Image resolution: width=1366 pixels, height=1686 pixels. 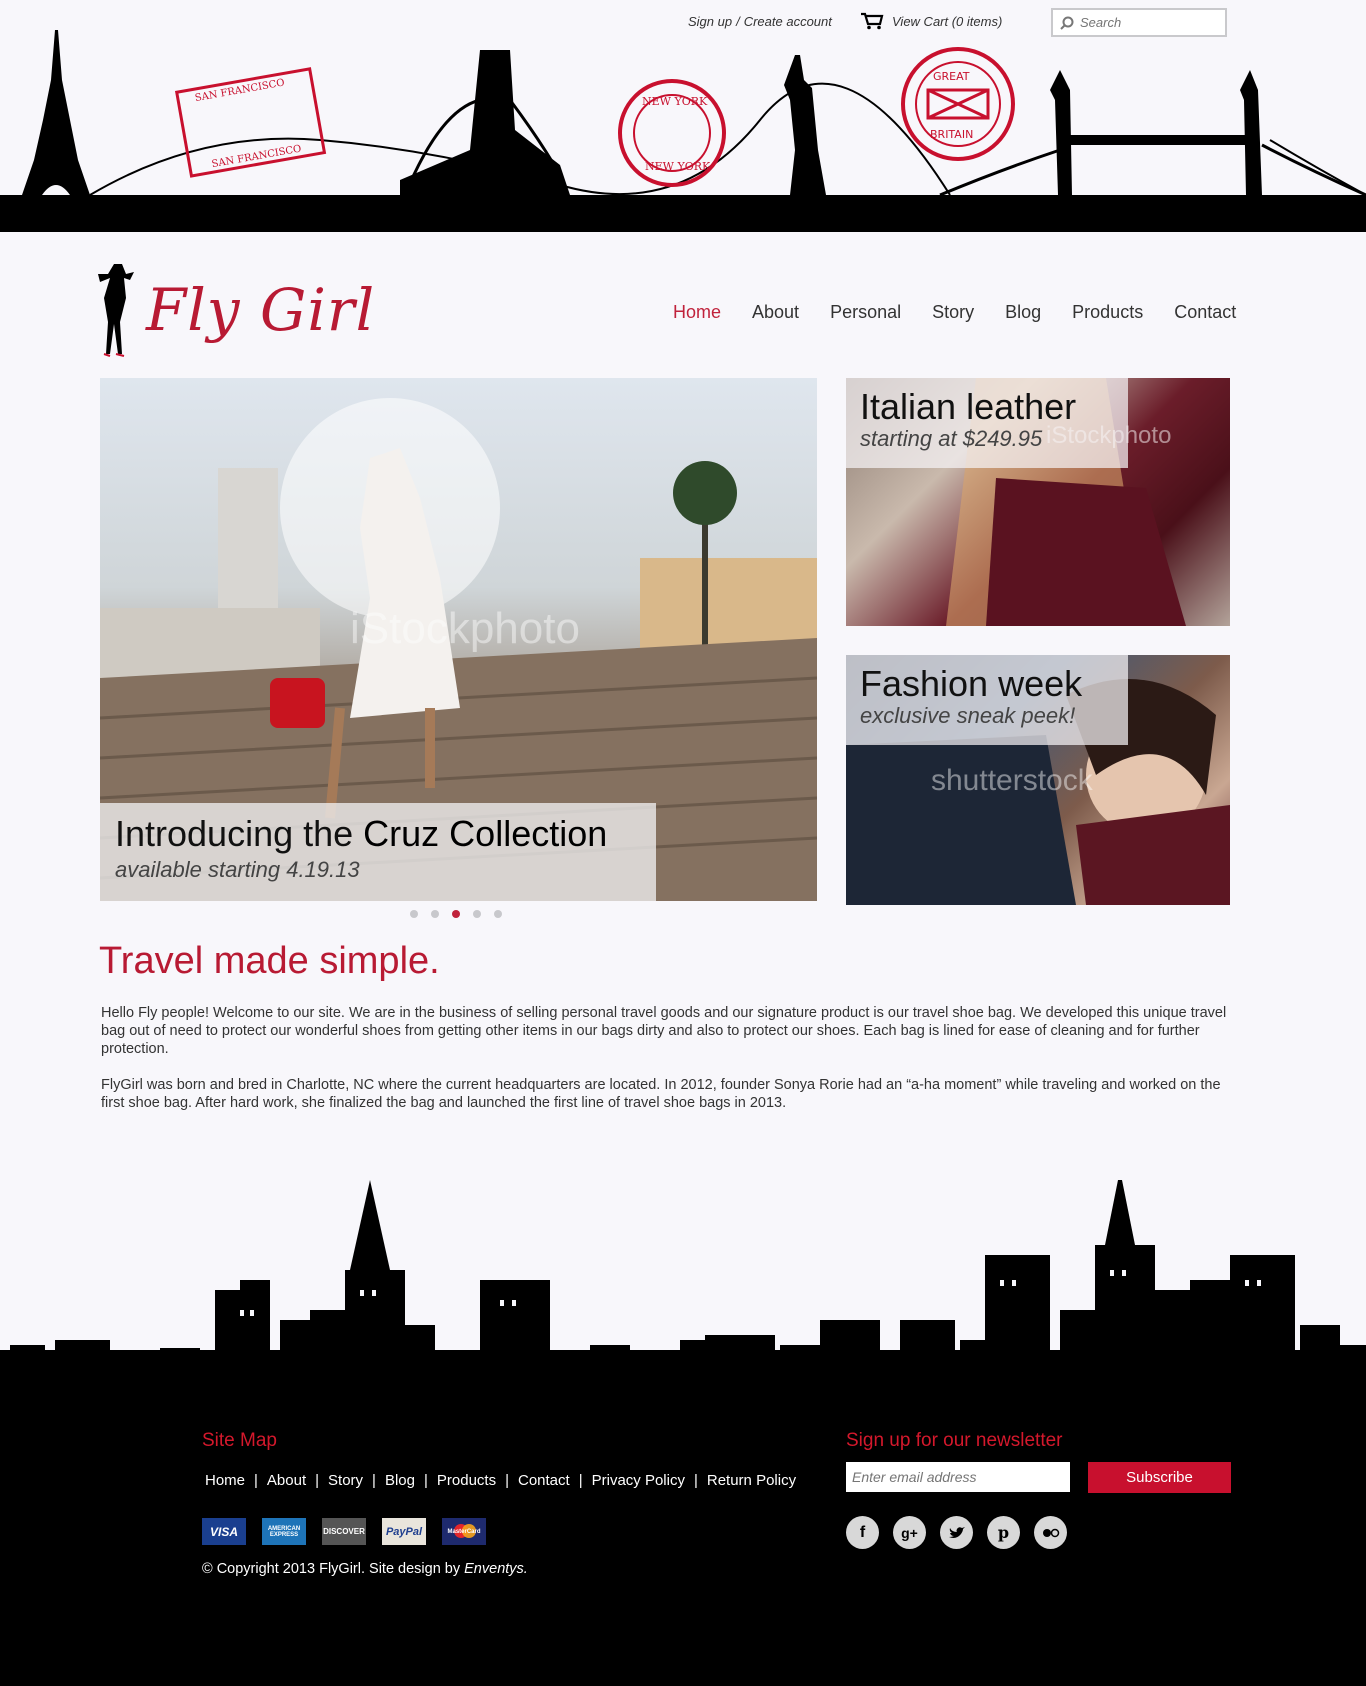 I want to click on svg-text: SAN FRANCISCO, so click(x=256, y=157).